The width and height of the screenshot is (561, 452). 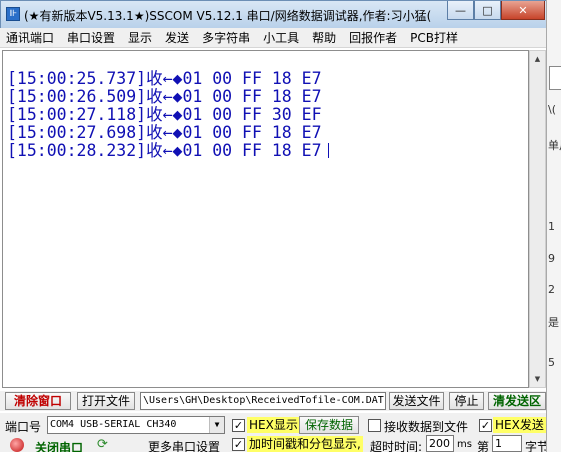 I want to click on menu-item-display: 显示, so click(x=140, y=37).